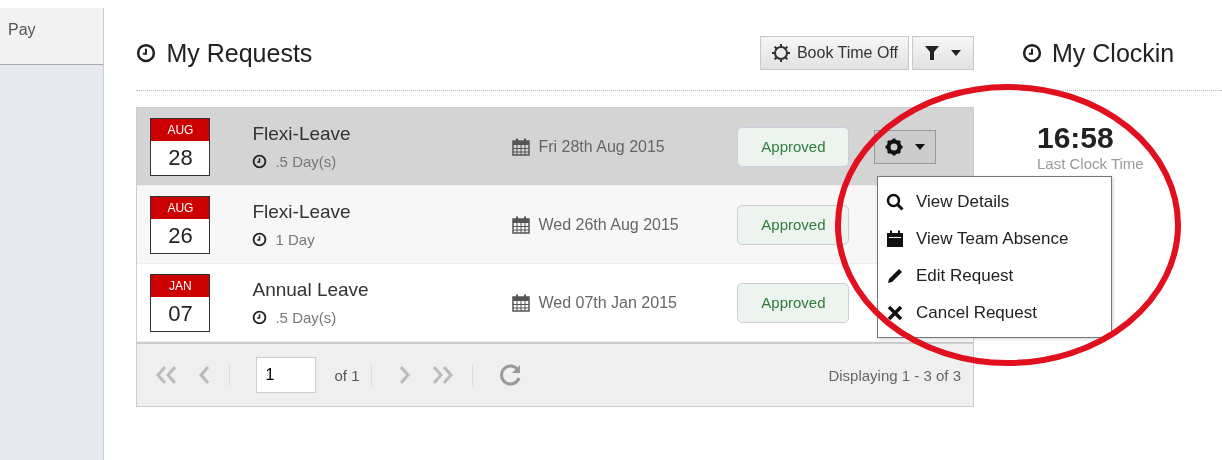 This screenshot has width=1222, height=460. What do you see at coordinates (286, 375) in the screenshot?
I see `page-number-field: 1` at bounding box center [286, 375].